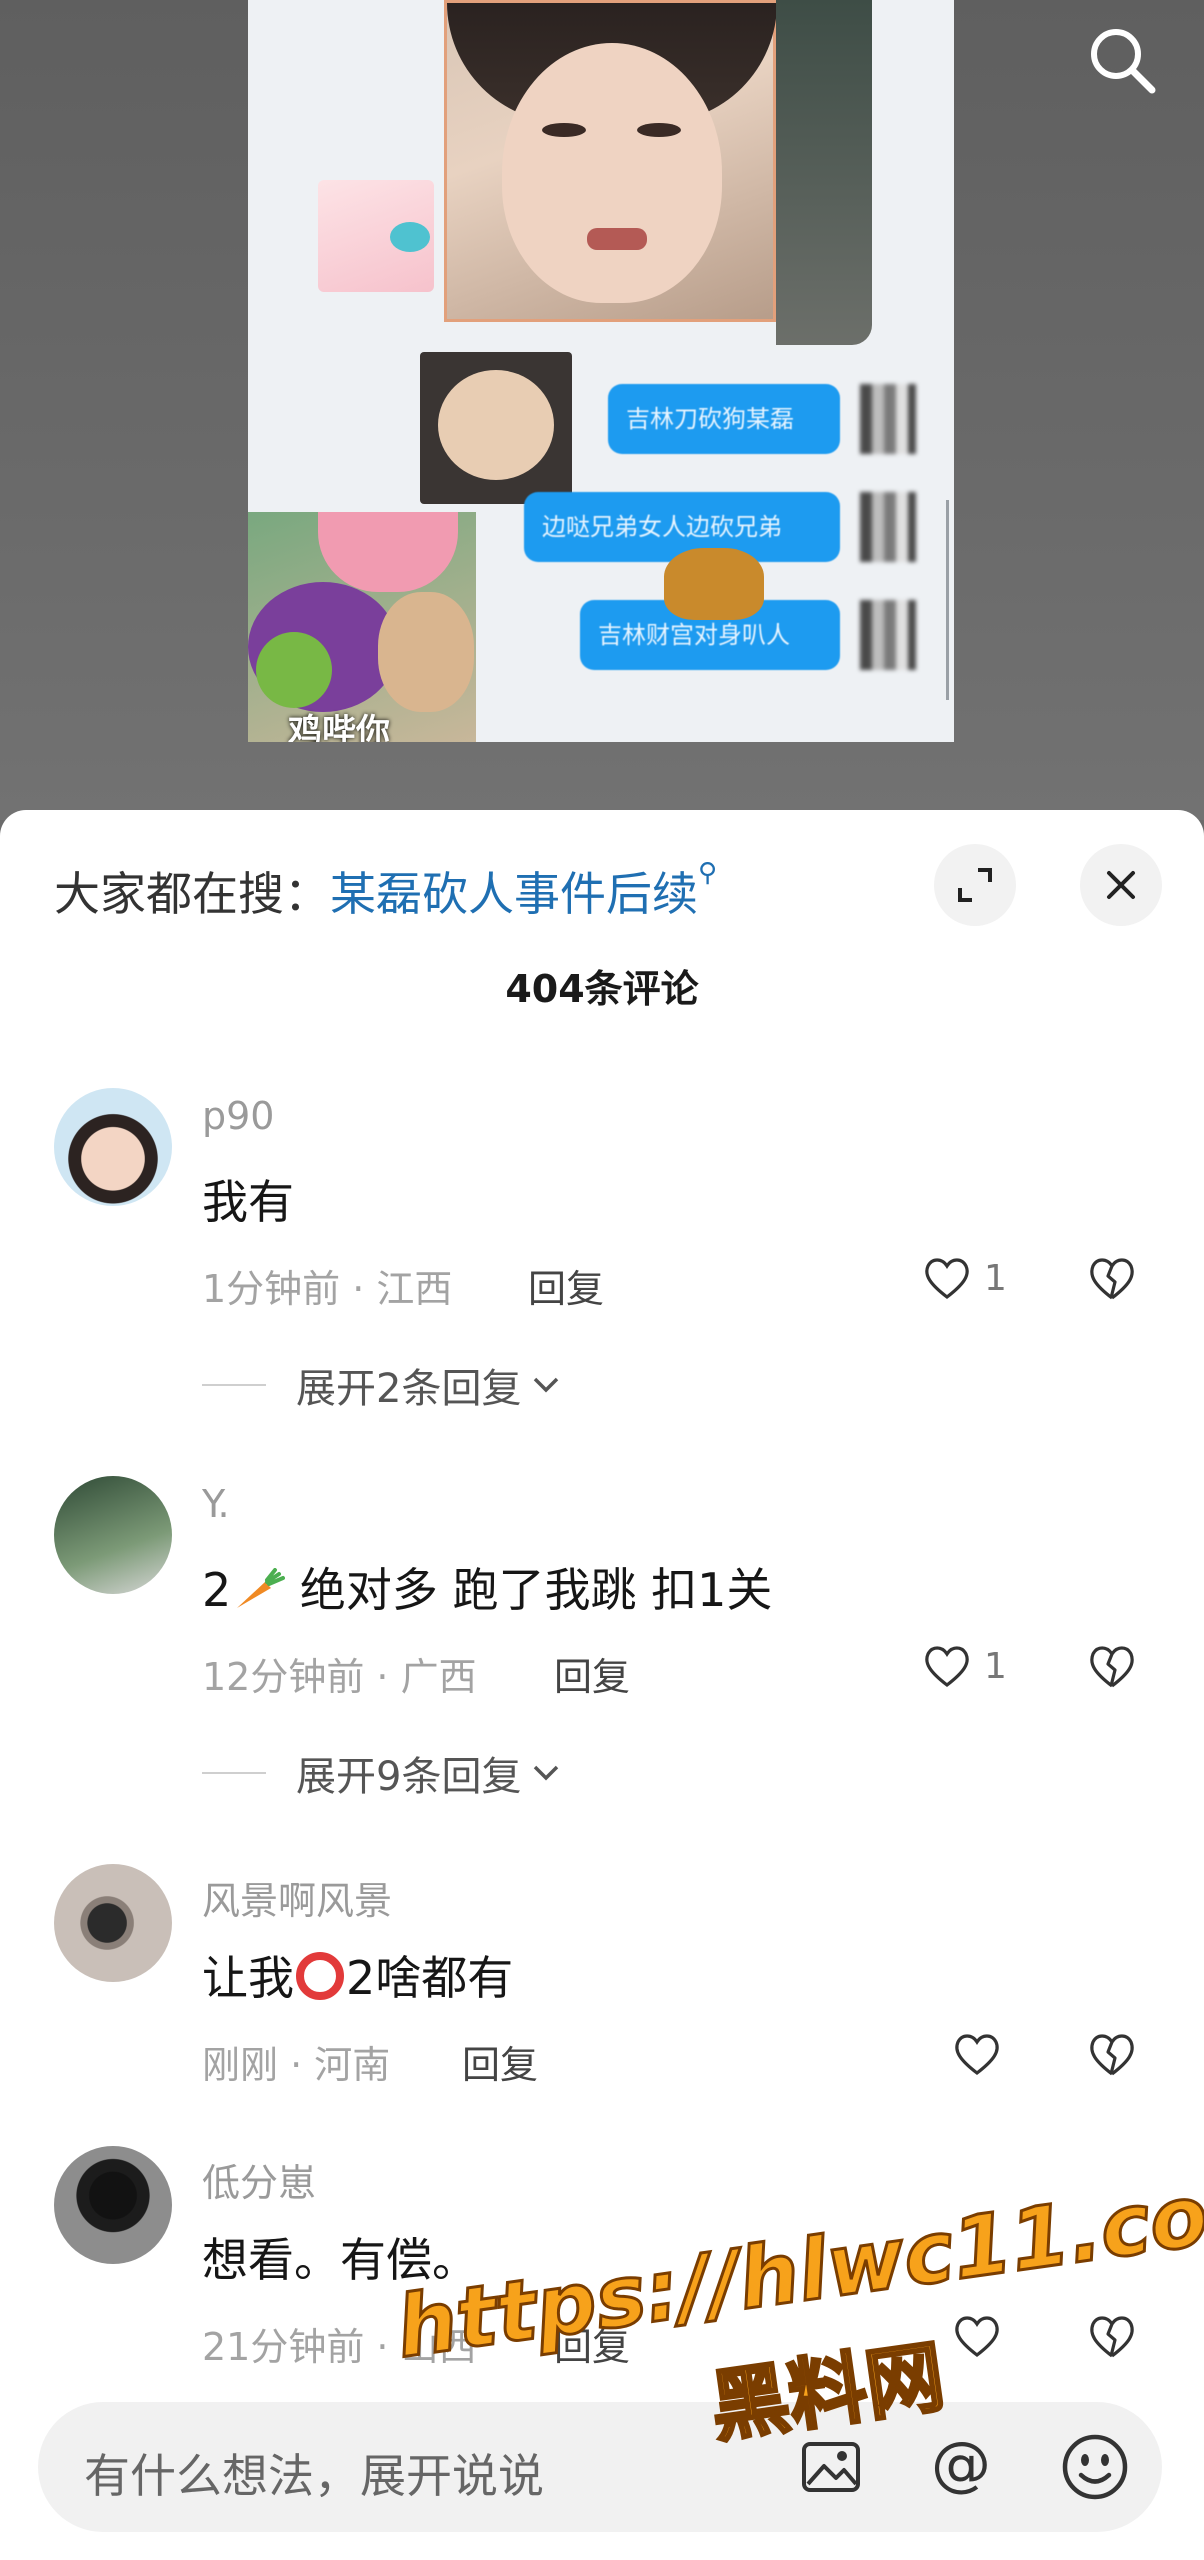 The height and width of the screenshot is (2560, 1204). What do you see at coordinates (947, 600) in the screenshot?
I see `chat-scrollbar` at bounding box center [947, 600].